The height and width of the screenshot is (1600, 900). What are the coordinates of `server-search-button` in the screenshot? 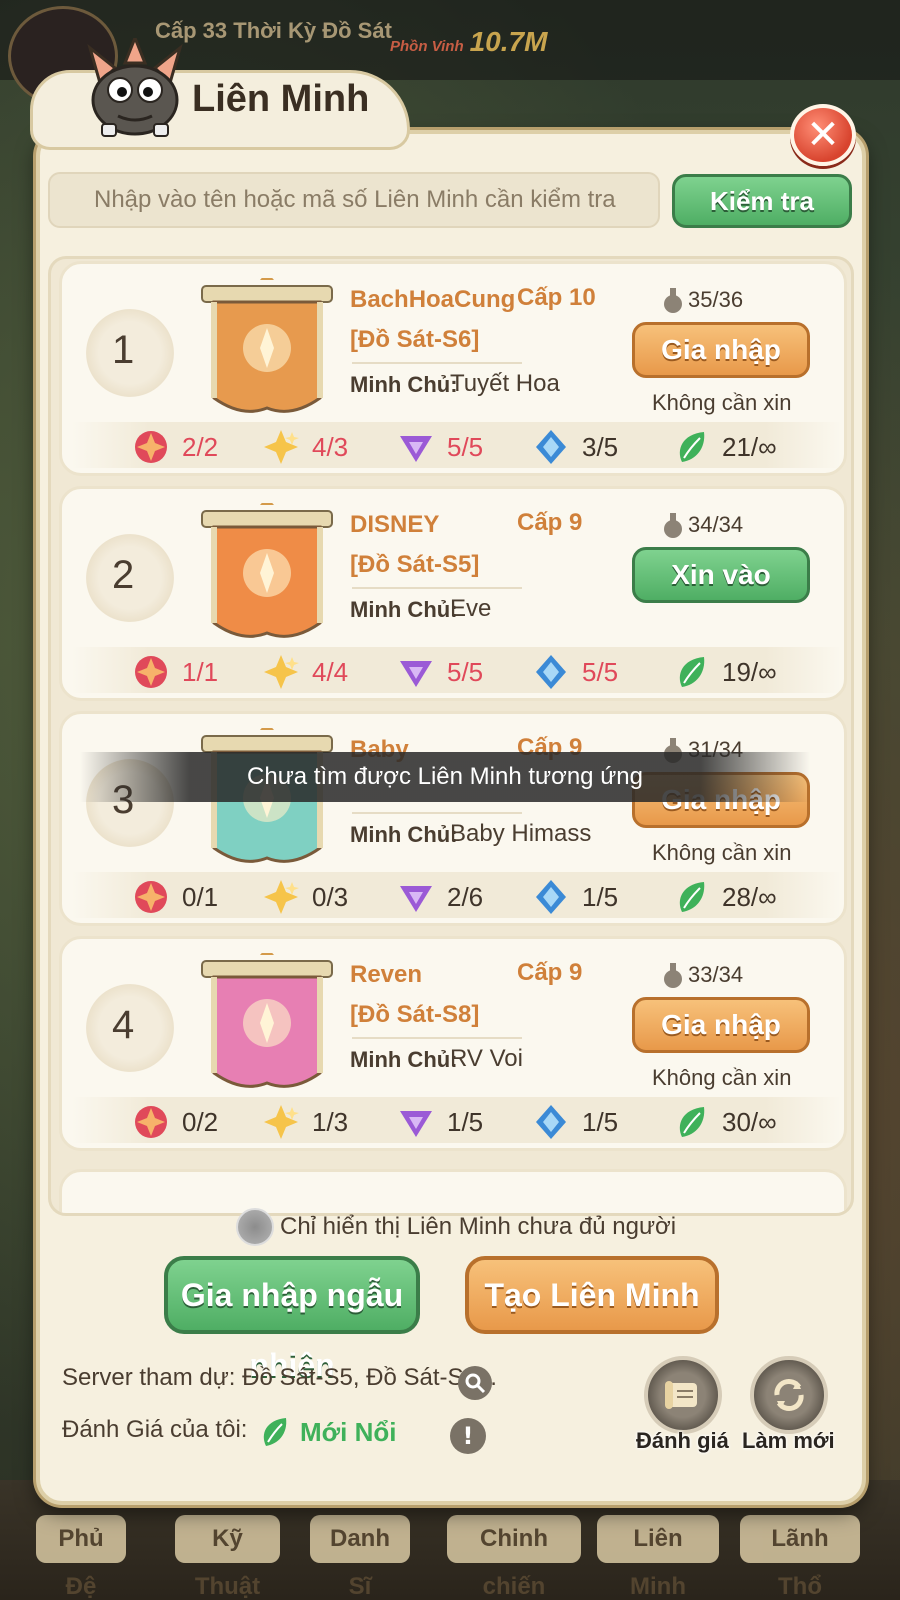 It's located at (475, 1383).